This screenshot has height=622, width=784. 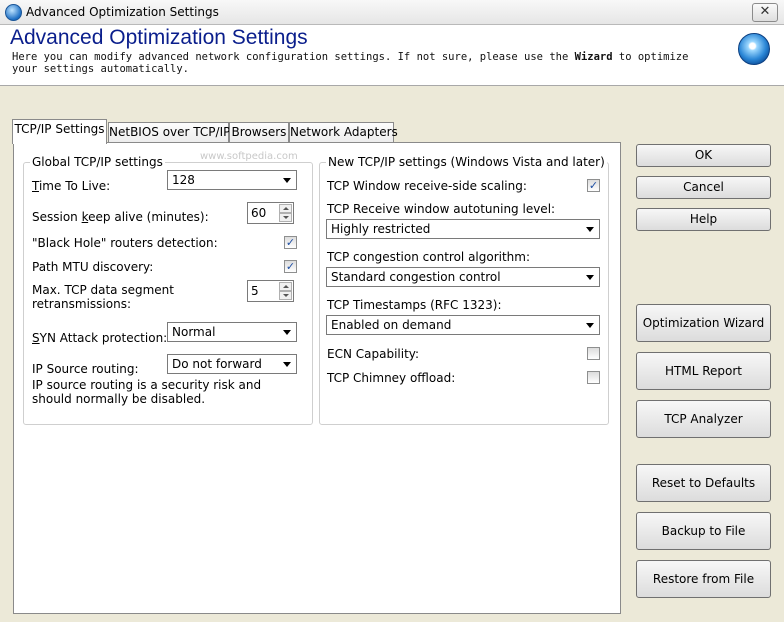 I want to click on chimney-label: TCP Chimney offload:, so click(x=391, y=378).